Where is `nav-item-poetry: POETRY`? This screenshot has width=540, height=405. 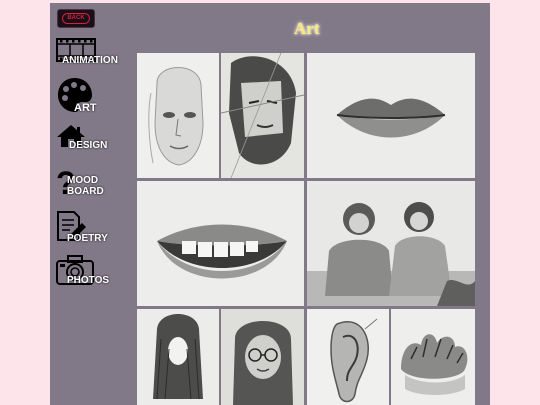
nav-item-poetry: POETRY is located at coordinates (82, 228).